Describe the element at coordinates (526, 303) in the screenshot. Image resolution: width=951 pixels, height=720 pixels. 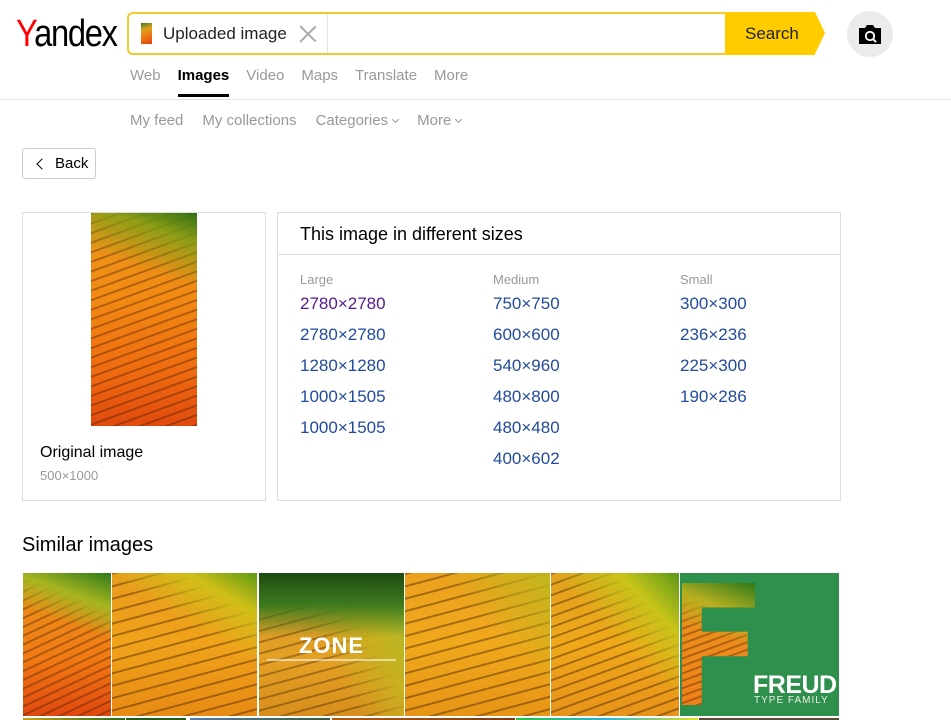
I see `size-link: 750×750` at that location.